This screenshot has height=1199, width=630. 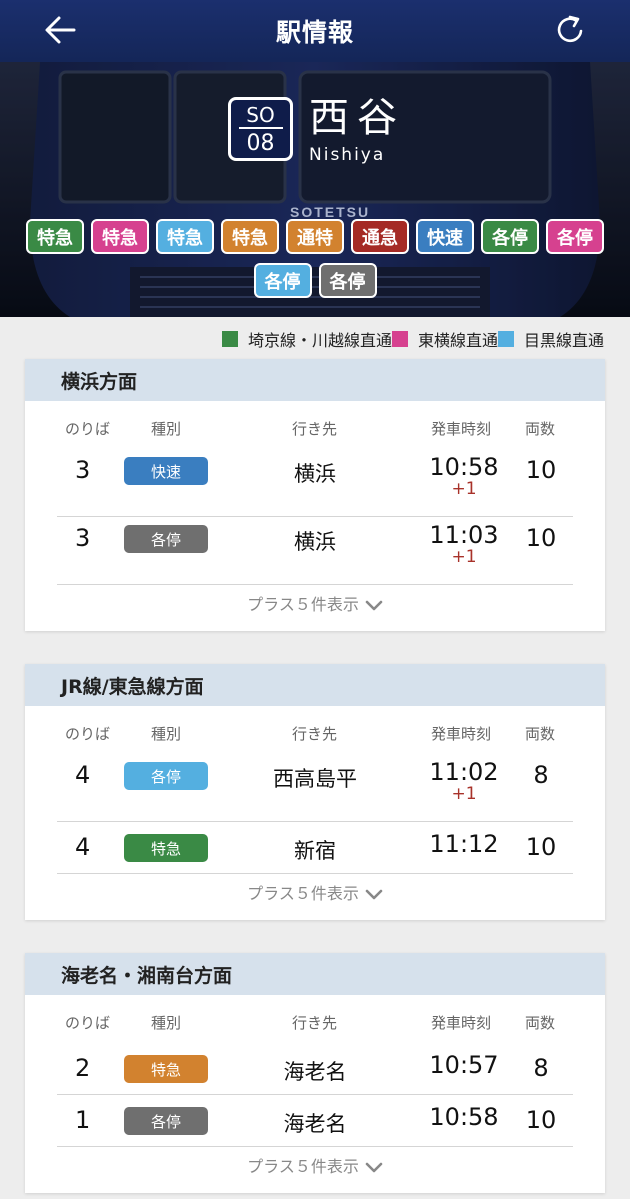 What do you see at coordinates (541, 775) in the screenshot?
I see `car-count: 8` at bounding box center [541, 775].